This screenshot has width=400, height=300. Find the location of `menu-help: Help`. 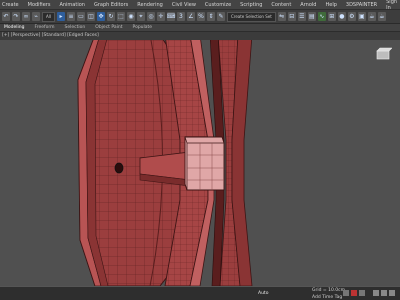

menu-help: Help is located at coordinates (330, 5).